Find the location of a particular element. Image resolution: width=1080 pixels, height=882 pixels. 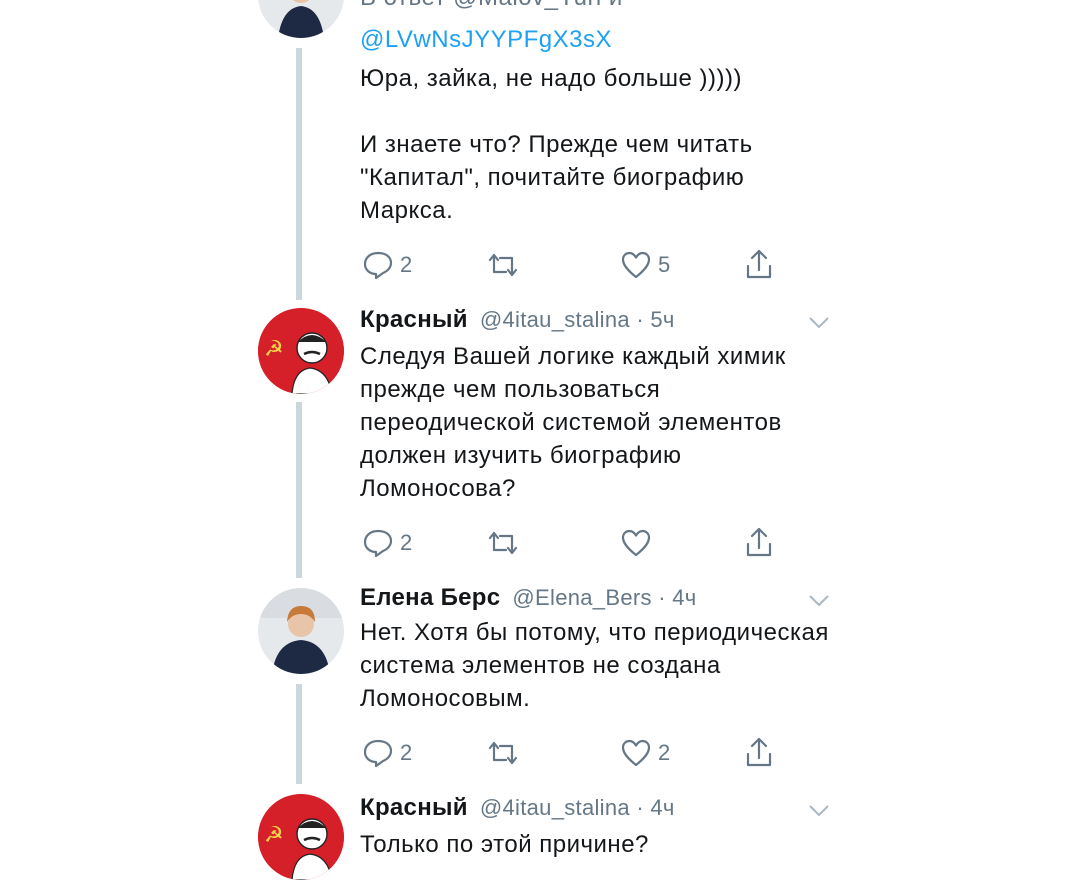

tweet-header: Елена Берс @Elena_Bers · 4ч is located at coordinates (528, 598).